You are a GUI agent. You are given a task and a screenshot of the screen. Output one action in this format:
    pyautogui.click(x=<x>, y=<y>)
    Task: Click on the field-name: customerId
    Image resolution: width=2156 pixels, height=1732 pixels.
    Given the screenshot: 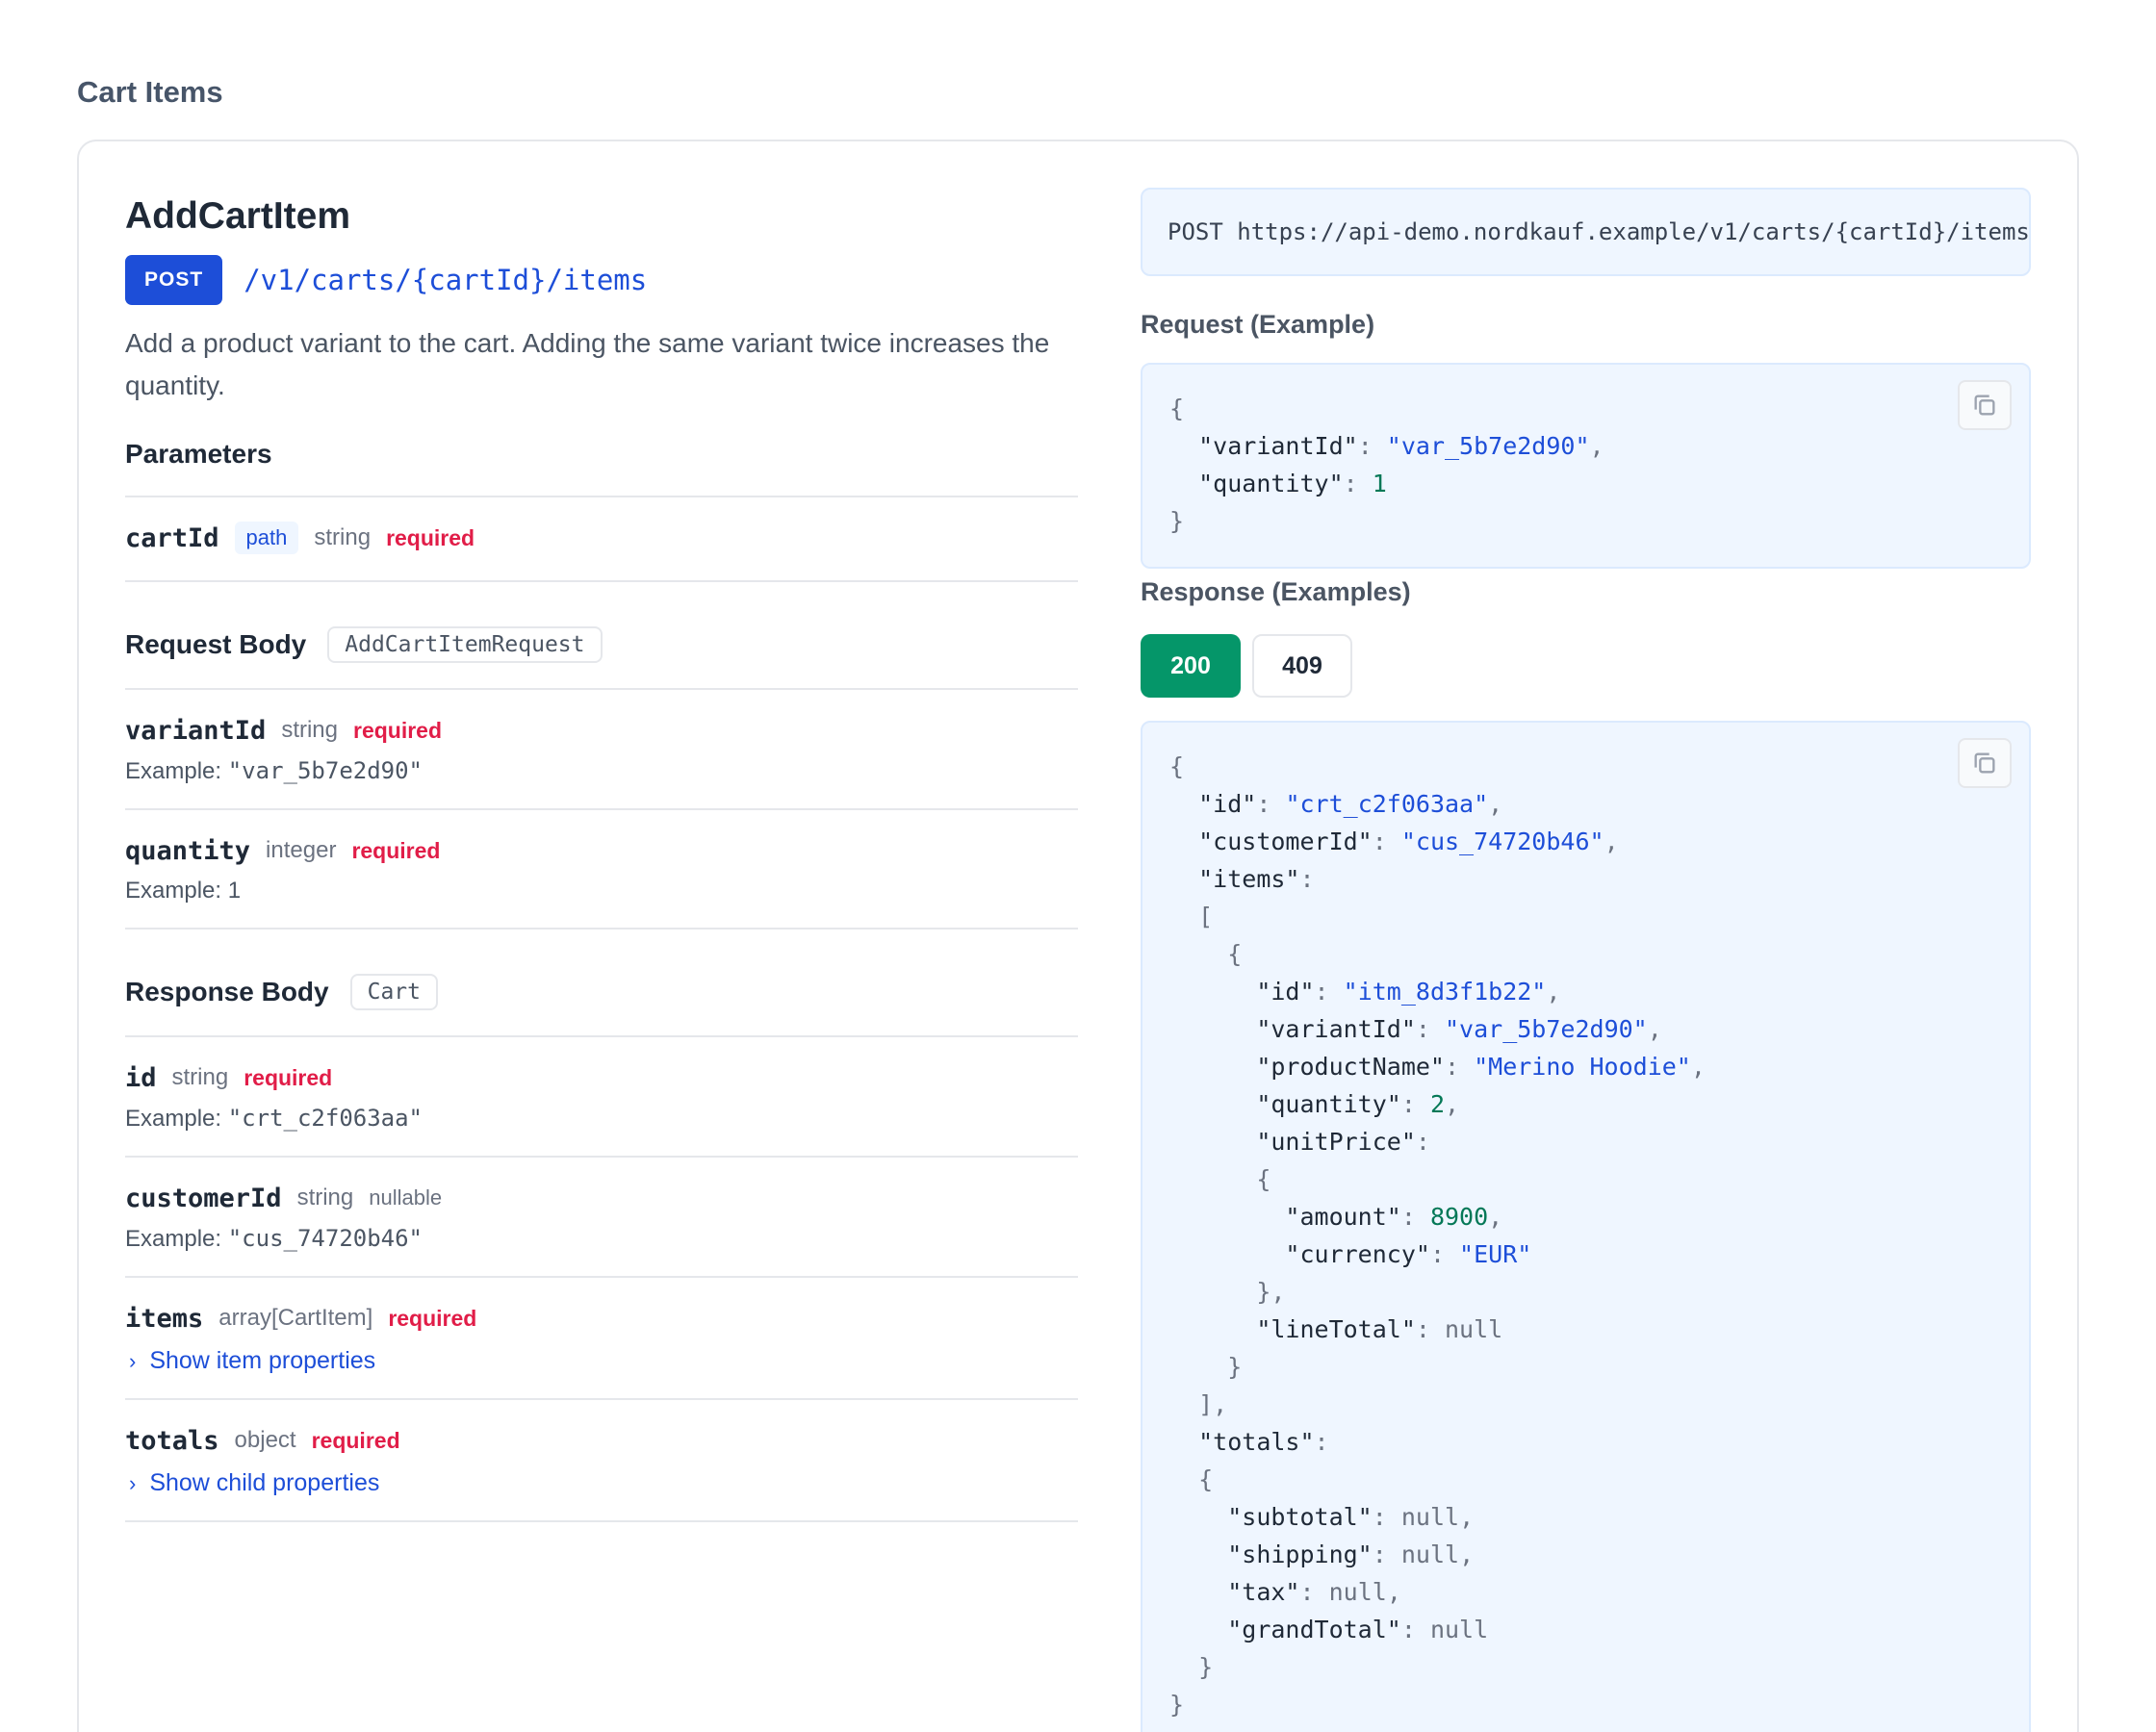 What is the action you would take?
    pyautogui.click(x=203, y=1198)
    